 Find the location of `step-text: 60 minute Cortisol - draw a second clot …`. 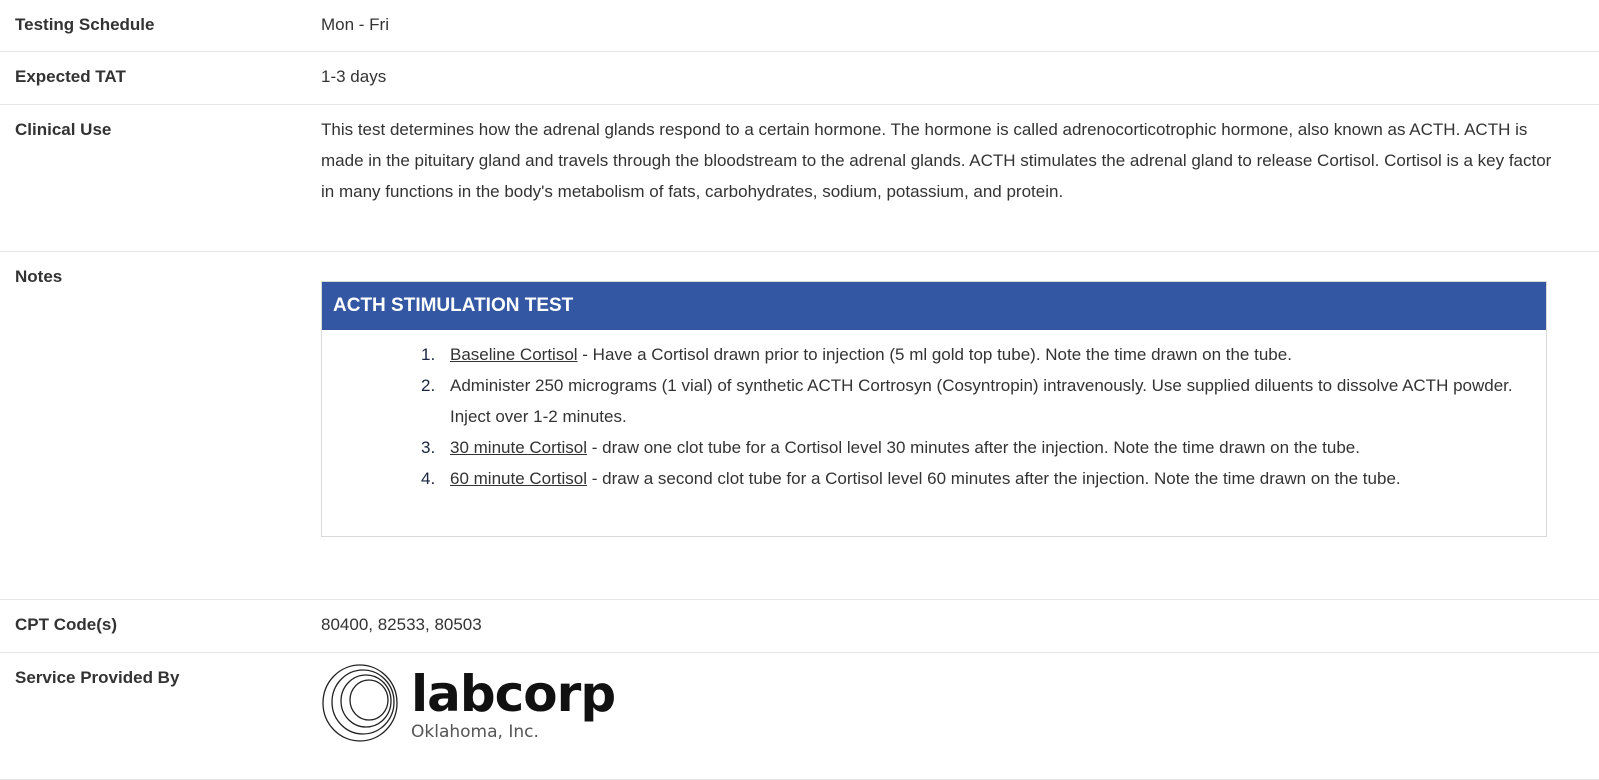

step-text: 60 minute Cortisol - draw a second clot … is located at coordinates (998, 478).